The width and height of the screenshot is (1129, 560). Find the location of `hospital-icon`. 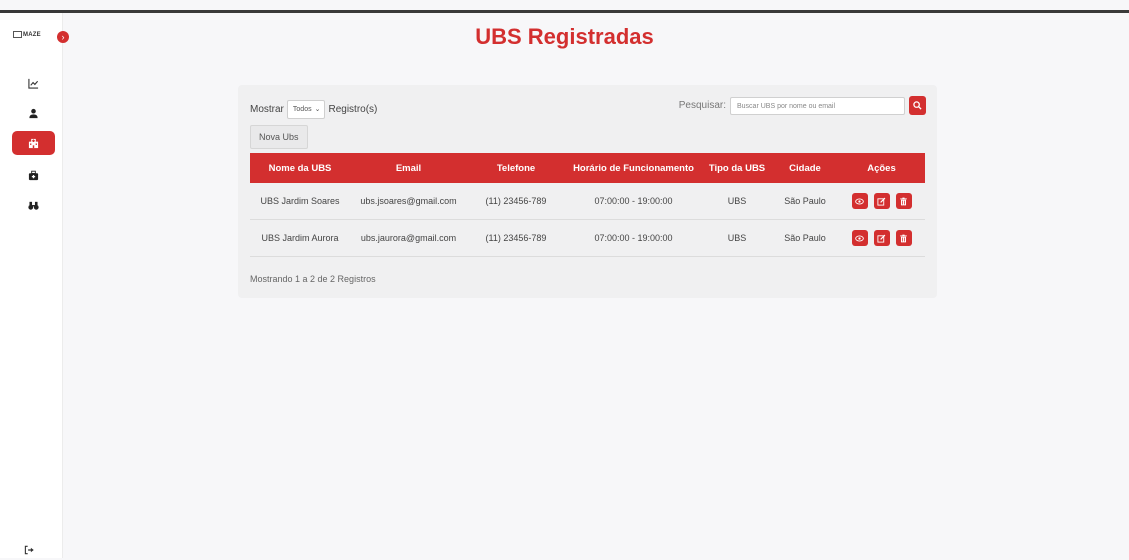

hospital-icon is located at coordinates (33, 143).